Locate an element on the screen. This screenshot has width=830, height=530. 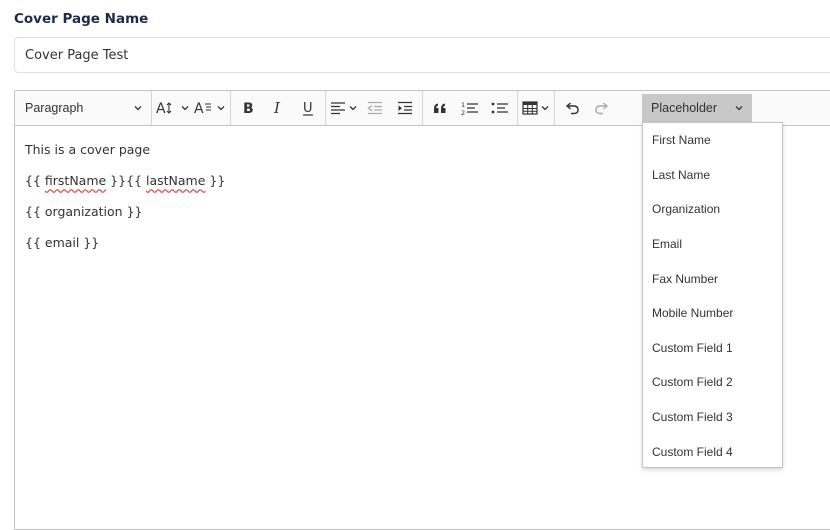
svg-text: U is located at coordinates (308, 108).